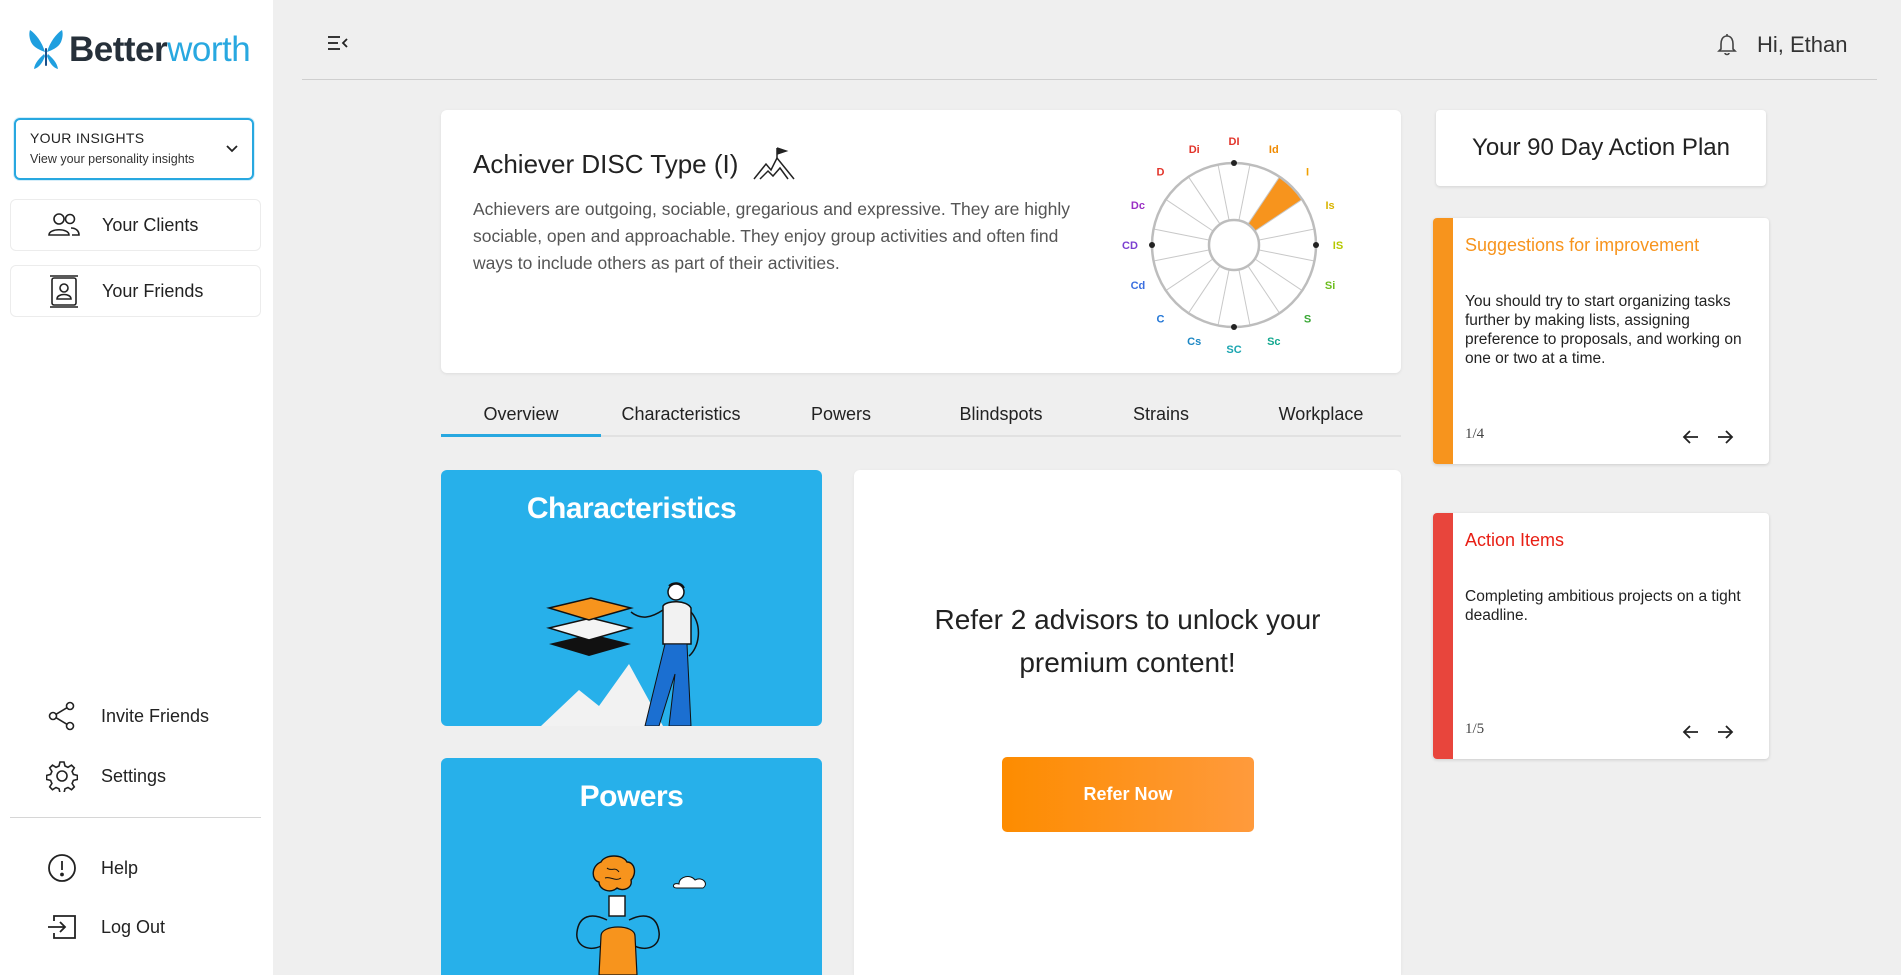 The width and height of the screenshot is (1901, 975). What do you see at coordinates (1001, 415) in the screenshot?
I see `tab-blindspots: Blindspots` at bounding box center [1001, 415].